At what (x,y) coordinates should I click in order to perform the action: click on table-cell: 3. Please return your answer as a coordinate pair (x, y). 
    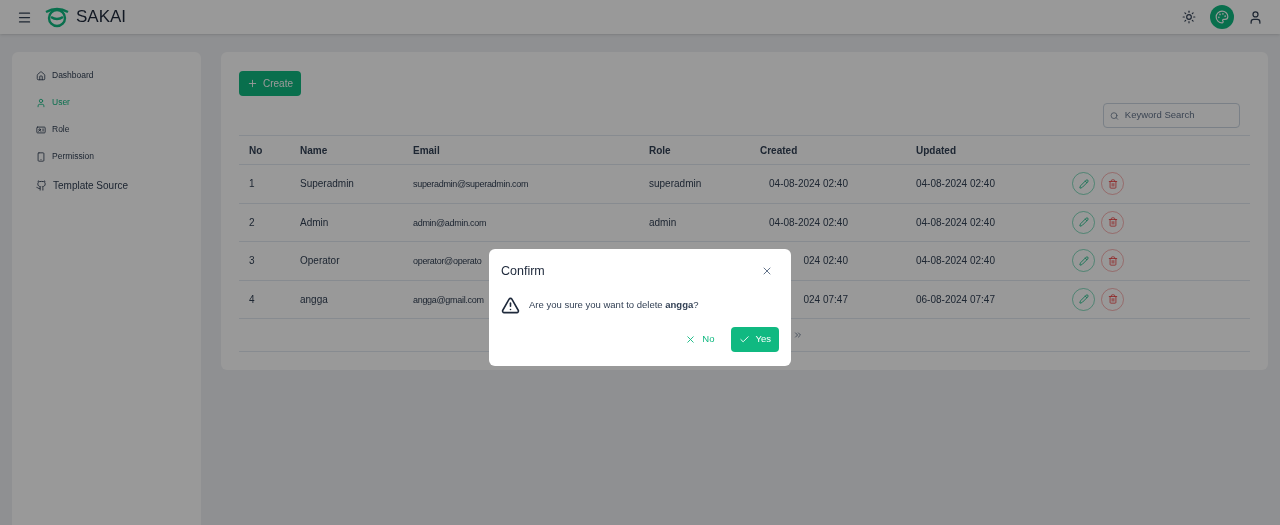
    Looking at the image, I should click on (252, 261).